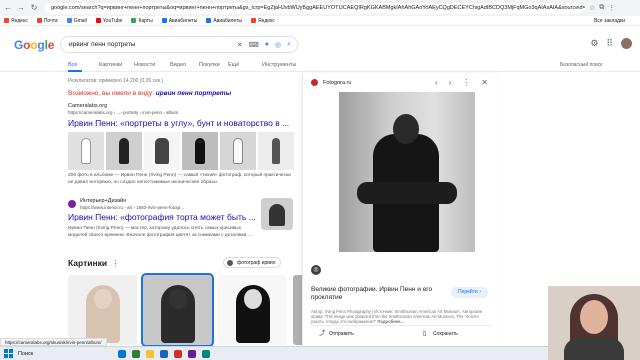  Describe the element at coordinates (609, 21) in the screenshot. I see `all-bookmarks: Все закладки` at that location.